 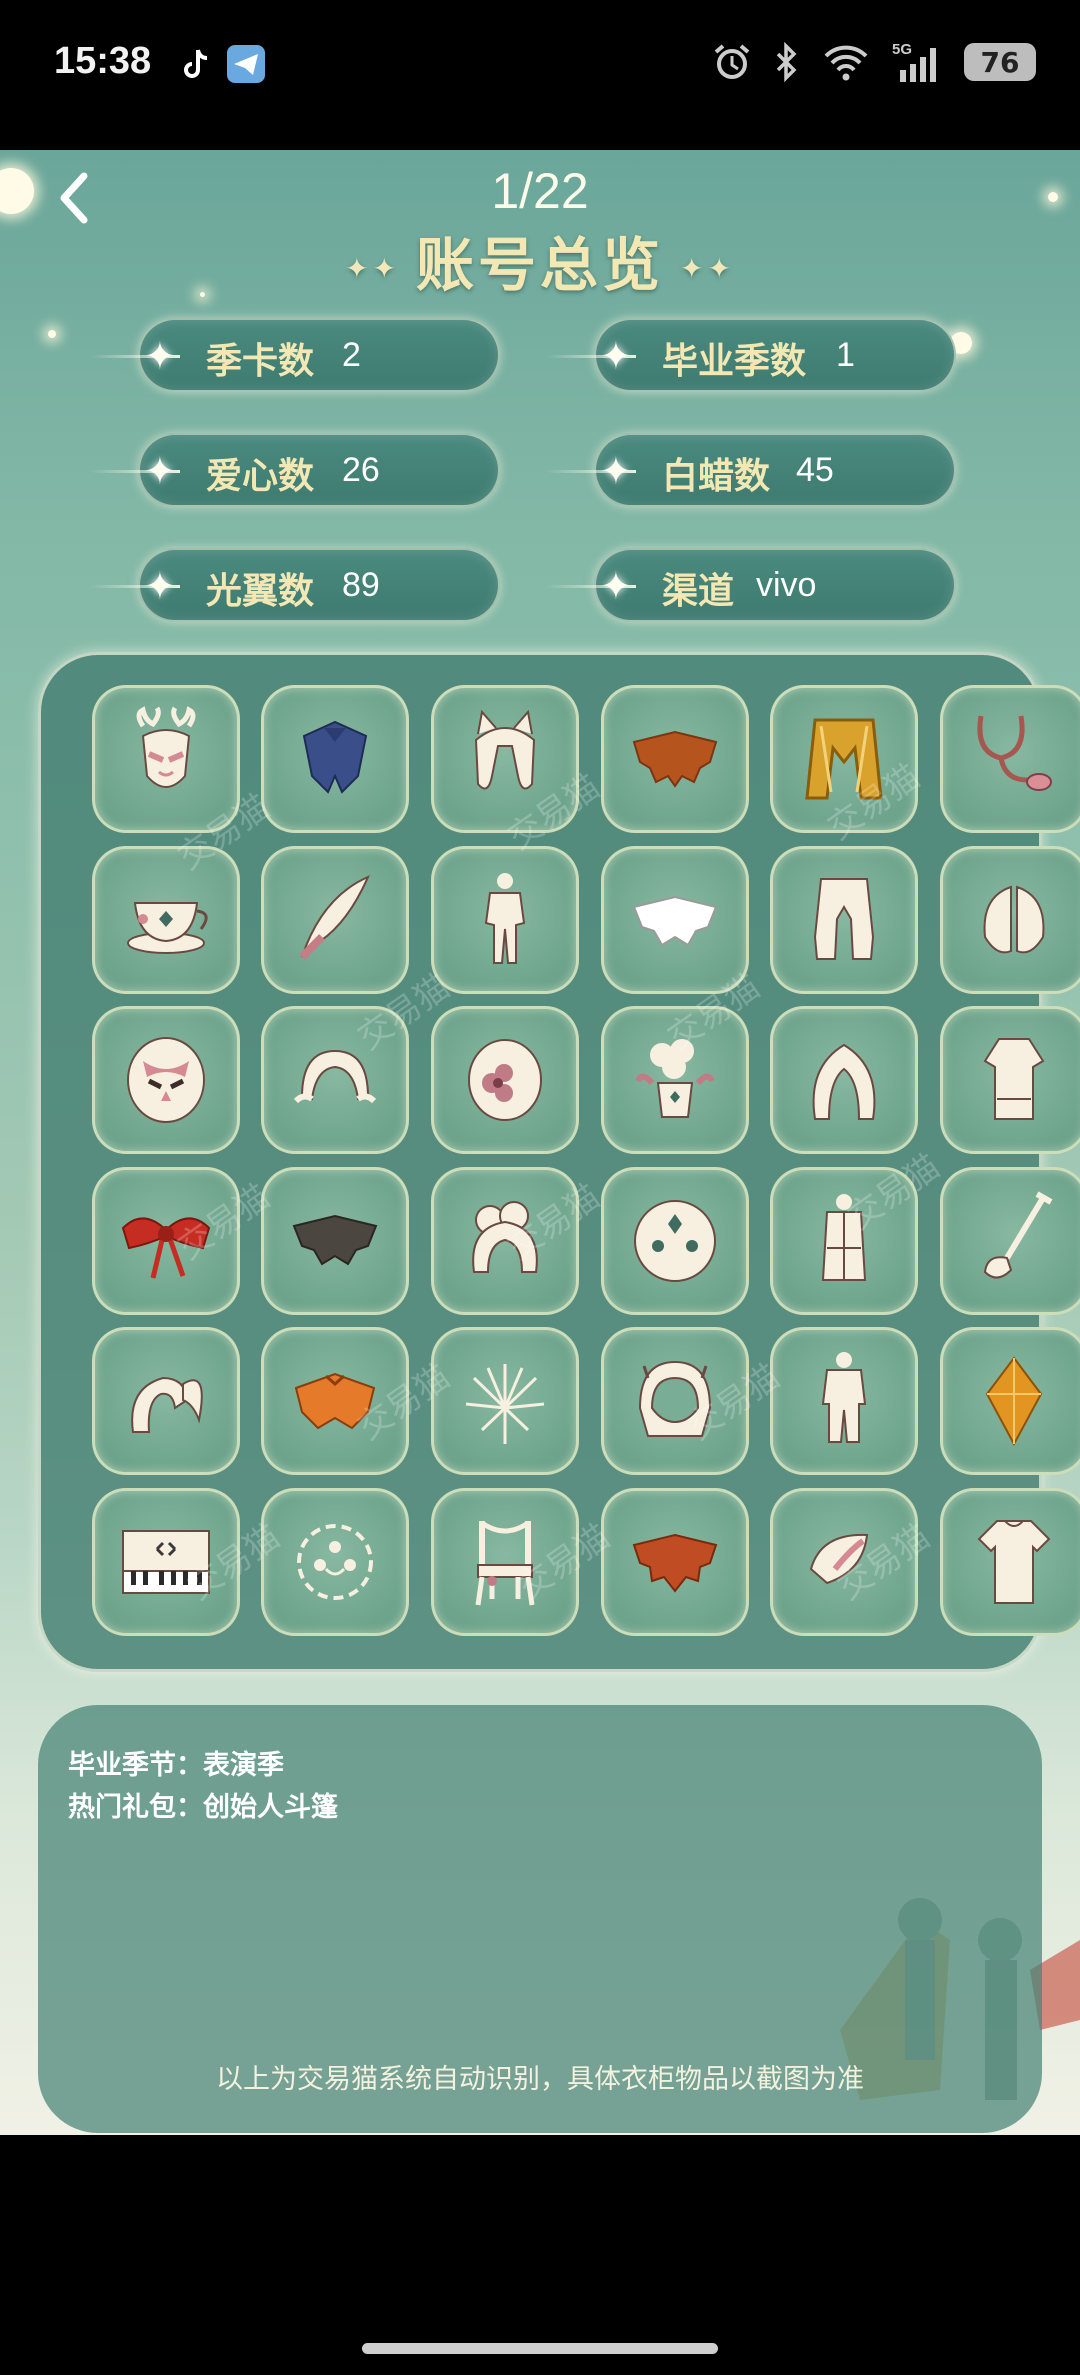 I want to click on coat-icon, so click(x=844, y=1237).